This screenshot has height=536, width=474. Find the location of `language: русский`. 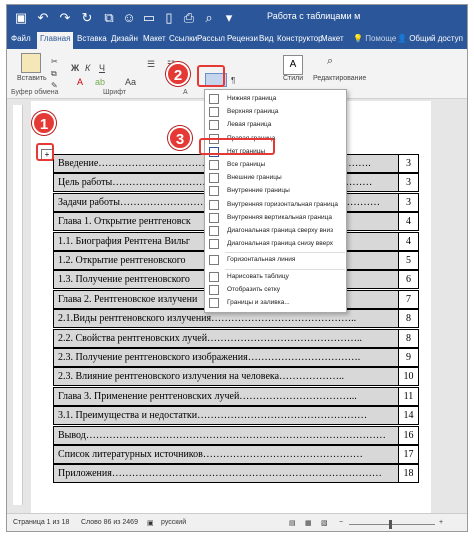

language: русский is located at coordinates (173, 522).